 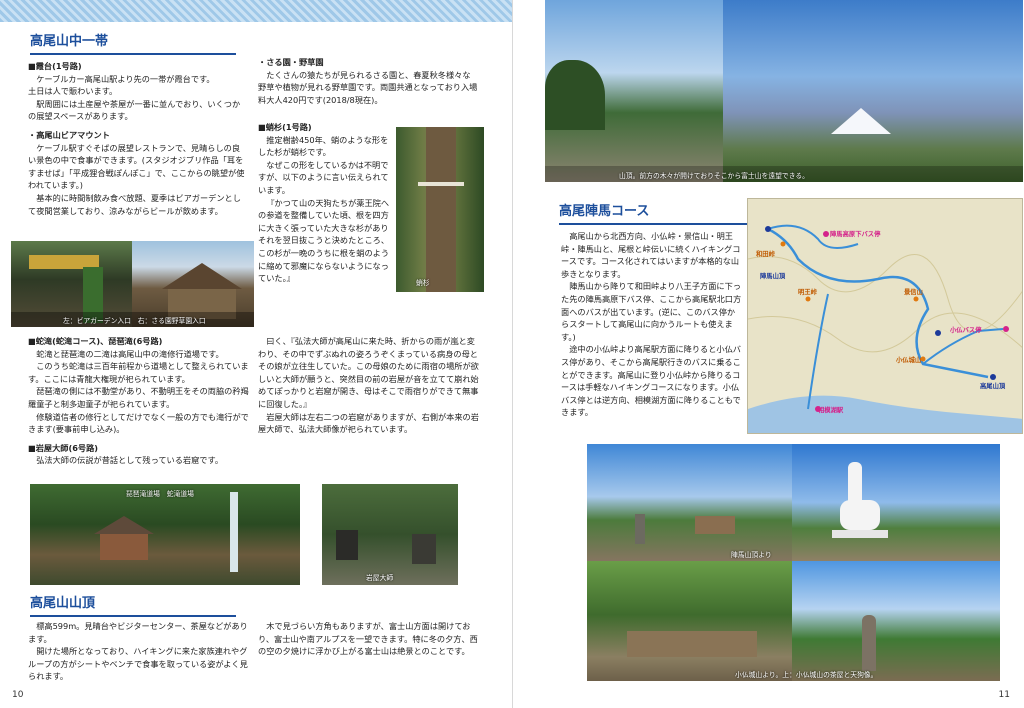 I want to click on caption-area-jinba: 陣馬山頂より, so click(x=793, y=553).